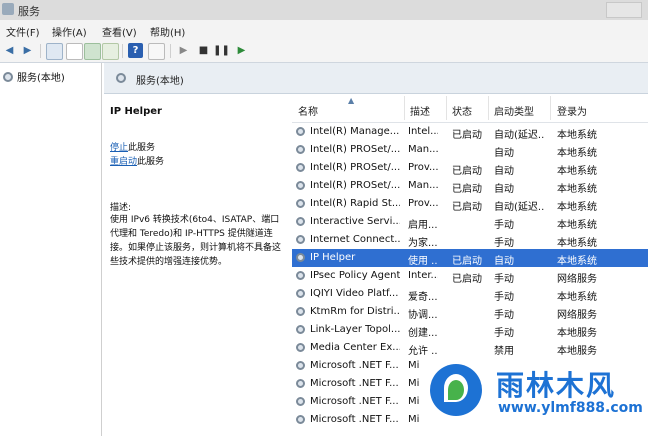  Describe the element at coordinates (420, 110) in the screenshot. I see `column-description: 描述` at that location.